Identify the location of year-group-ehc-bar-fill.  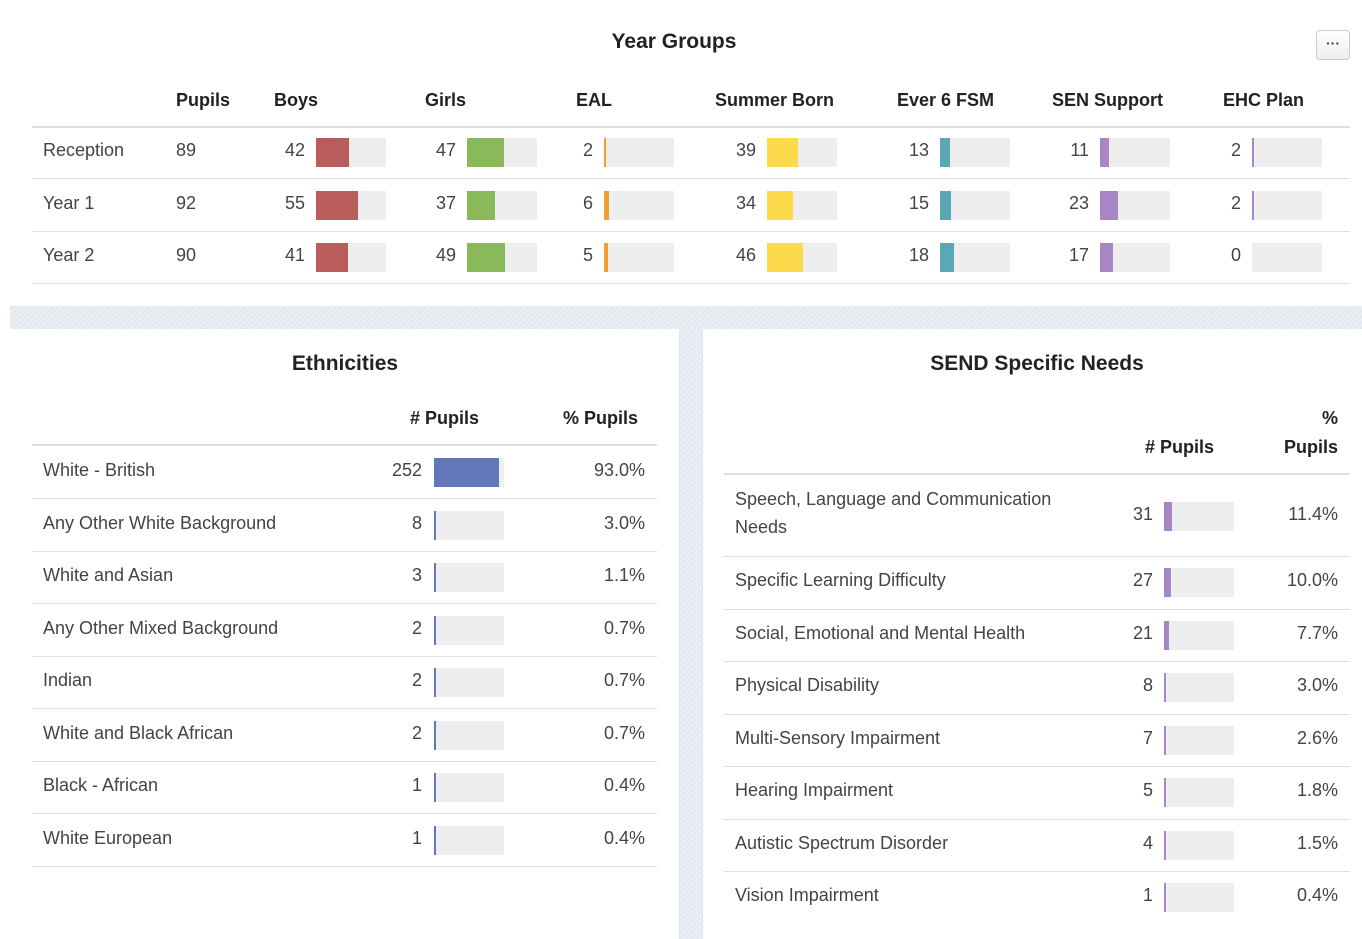
(1253, 205).